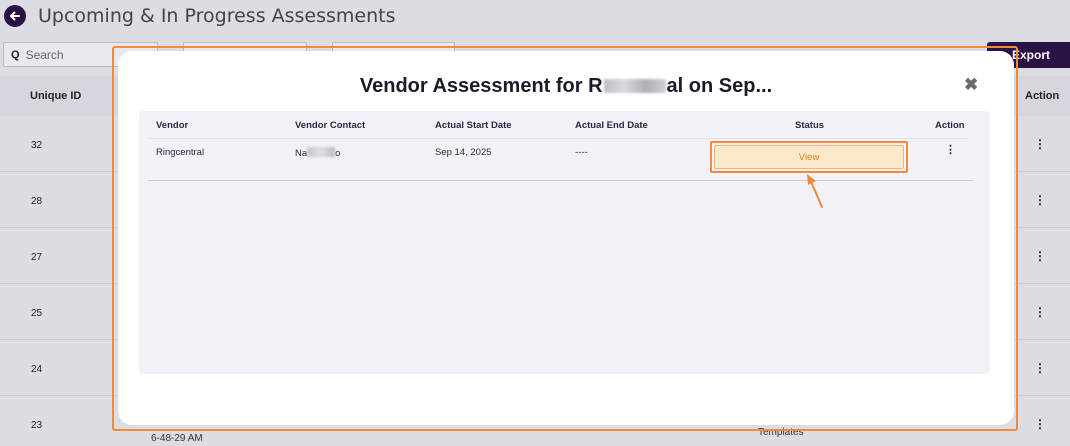 The image size is (1070, 446). Describe the element at coordinates (301, 153) in the screenshot. I see `contact-start: Na` at that location.